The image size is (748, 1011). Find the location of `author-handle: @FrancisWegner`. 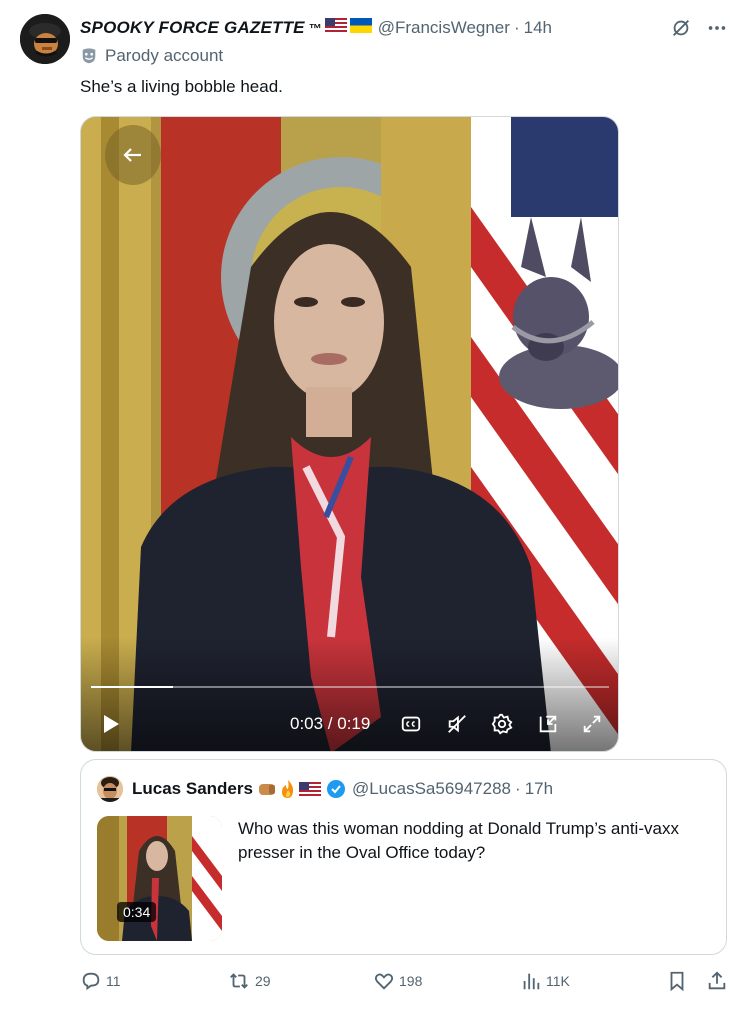

author-handle: @FrancisWegner is located at coordinates (444, 28).